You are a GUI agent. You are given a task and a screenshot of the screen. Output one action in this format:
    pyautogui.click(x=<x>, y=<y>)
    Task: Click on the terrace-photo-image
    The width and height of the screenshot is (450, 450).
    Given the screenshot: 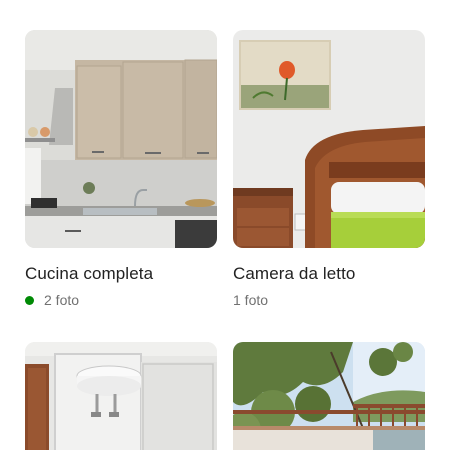 What is the action you would take?
    pyautogui.click(x=329, y=396)
    